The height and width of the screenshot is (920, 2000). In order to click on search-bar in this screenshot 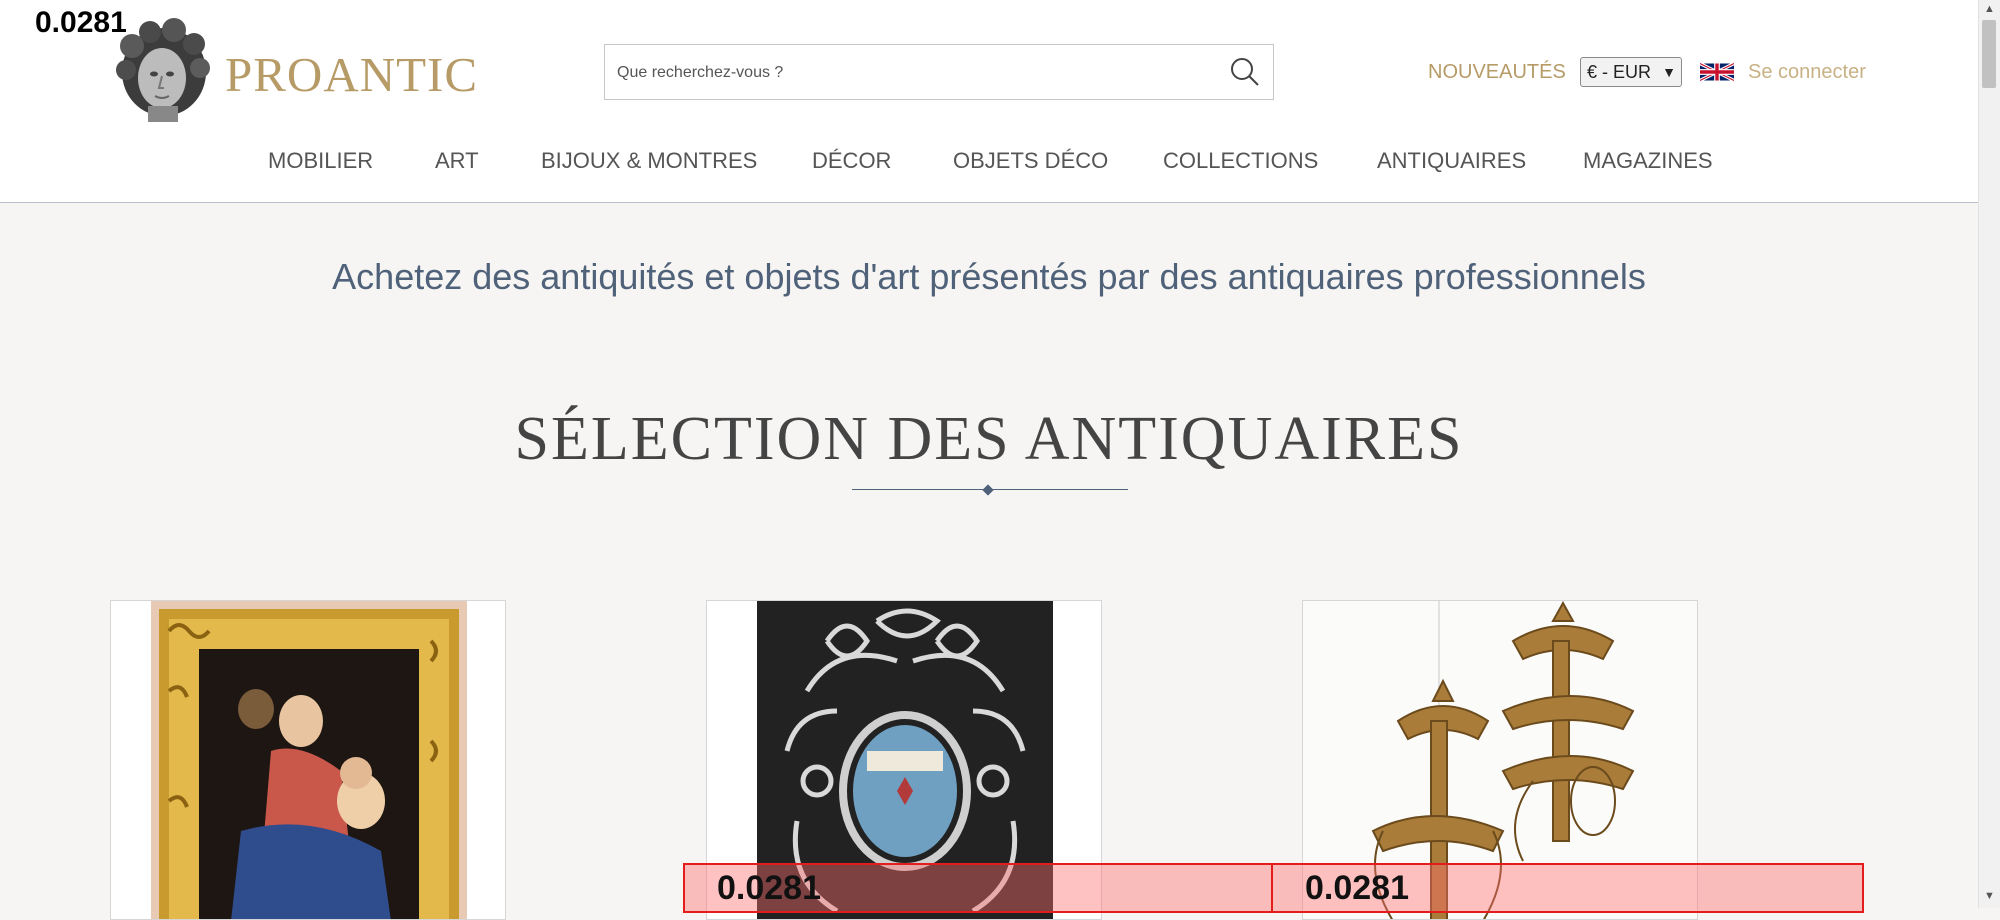, I will do `click(939, 72)`.